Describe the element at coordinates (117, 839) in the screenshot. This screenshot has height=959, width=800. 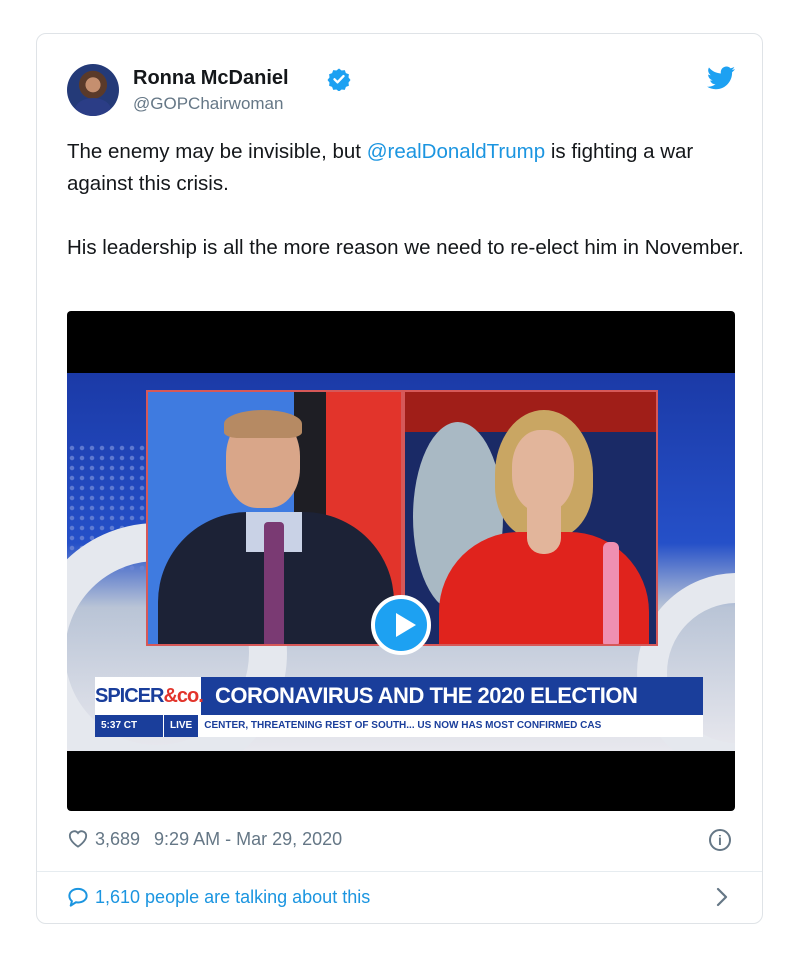
I see `like-count: 3,689` at that location.